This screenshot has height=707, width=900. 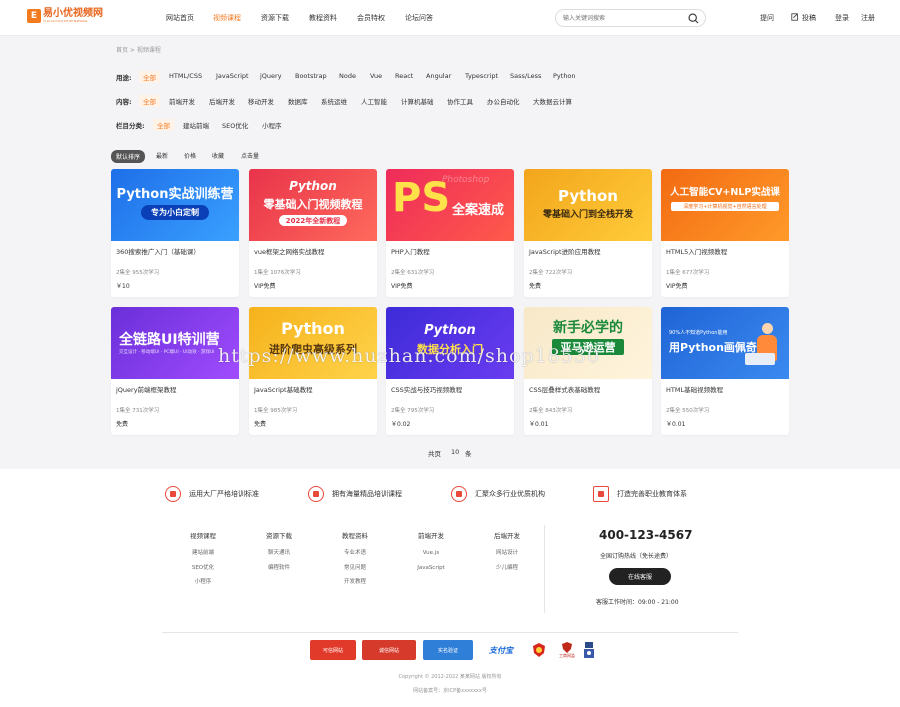 What do you see at coordinates (460, 101) in the screenshot?
I see `filter-option: 协作工具` at bounding box center [460, 101].